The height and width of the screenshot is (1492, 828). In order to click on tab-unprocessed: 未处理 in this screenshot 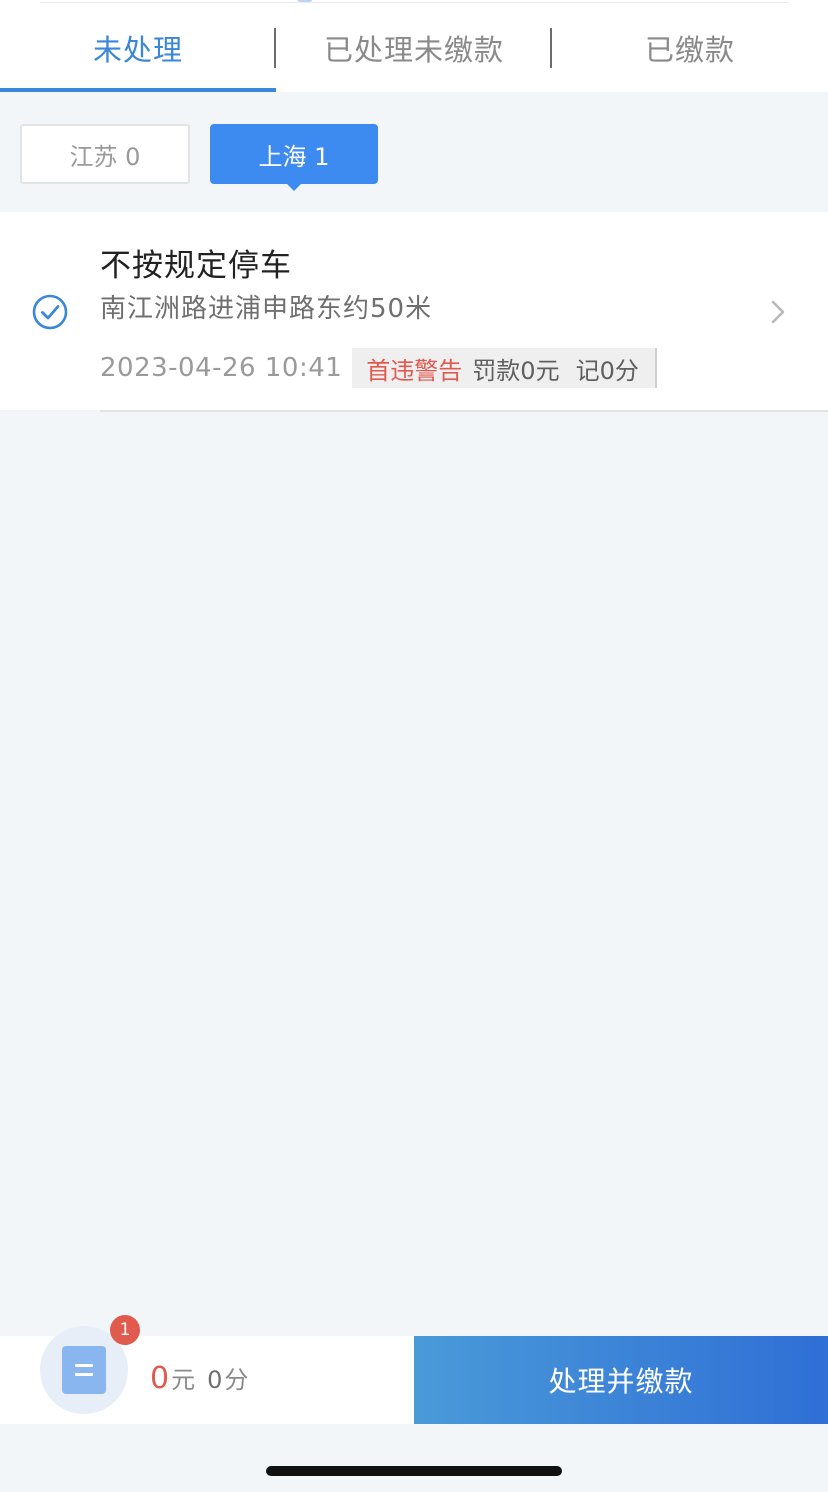, I will do `click(138, 48)`.